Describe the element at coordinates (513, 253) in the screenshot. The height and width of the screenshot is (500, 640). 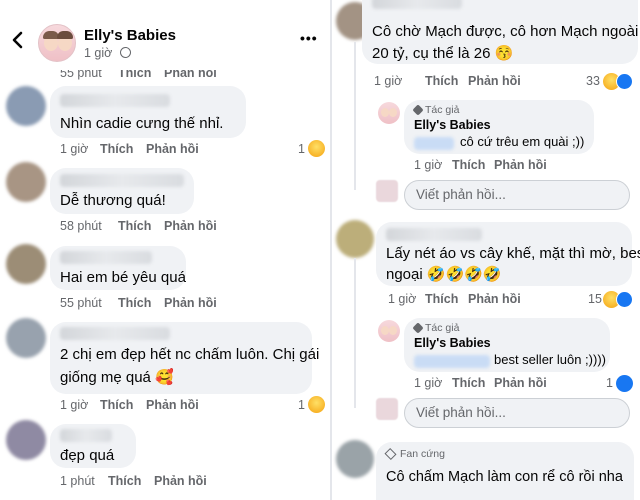
I see `comment-text-line-1: Lấy nét áo vs cây khế, mặt thì mờ, best` at that location.